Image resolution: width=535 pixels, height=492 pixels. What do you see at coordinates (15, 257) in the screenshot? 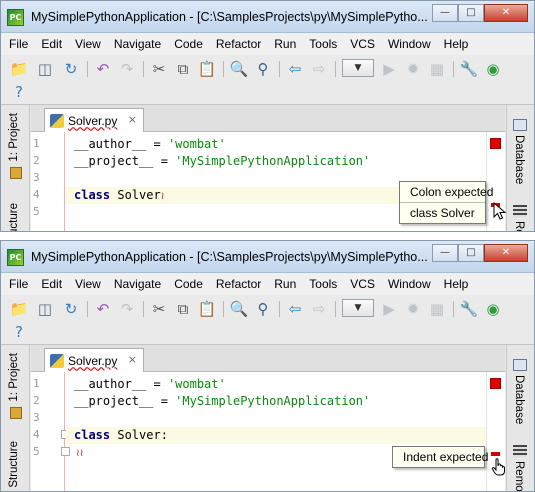
I see `pycharm-logo-icon: PC` at bounding box center [15, 257].